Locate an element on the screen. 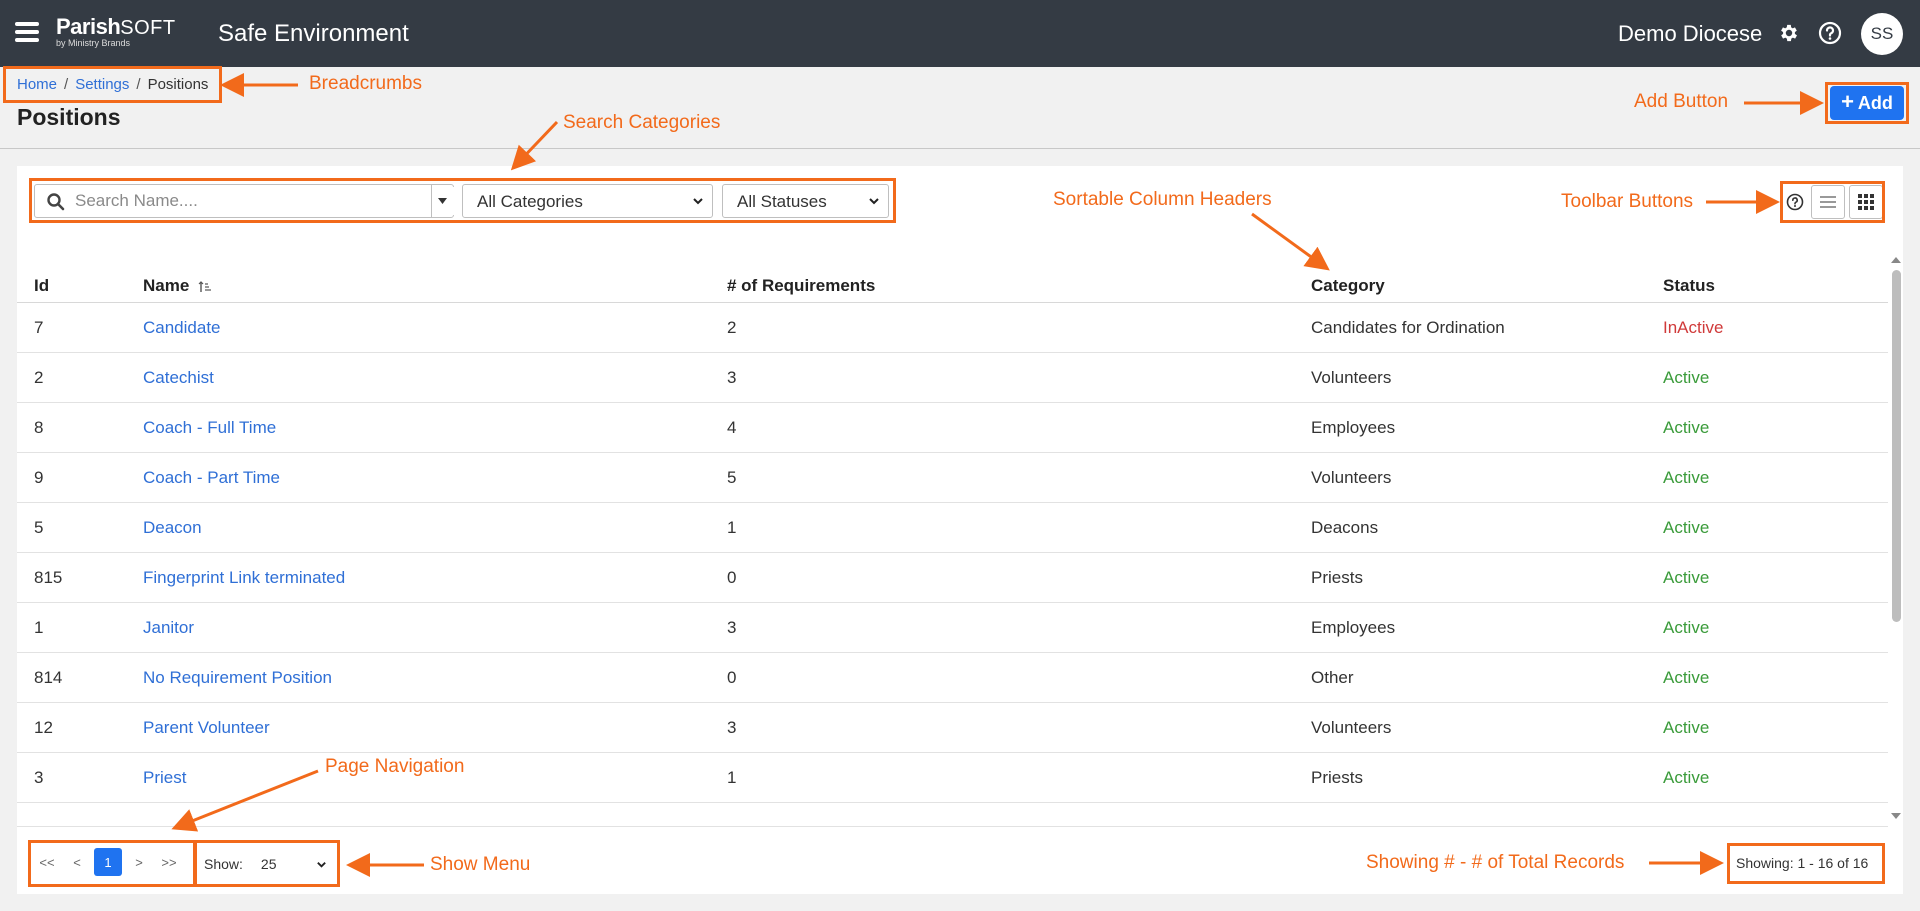 The width and height of the screenshot is (1920, 911). scrollbar-thumb is located at coordinates (1896, 446).